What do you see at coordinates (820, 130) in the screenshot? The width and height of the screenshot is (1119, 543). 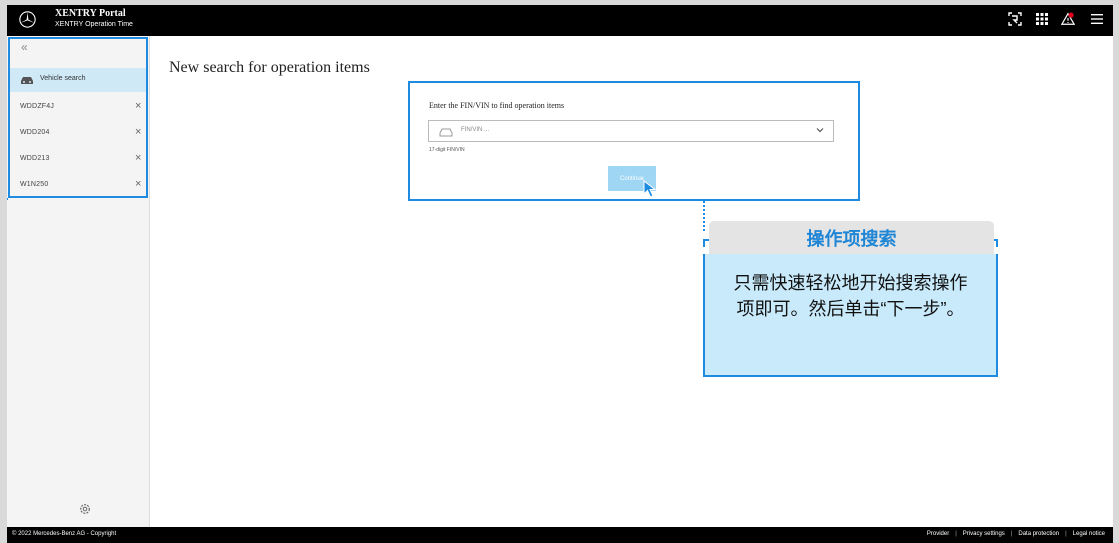 I see `chevron-down-icon` at bounding box center [820, 130].